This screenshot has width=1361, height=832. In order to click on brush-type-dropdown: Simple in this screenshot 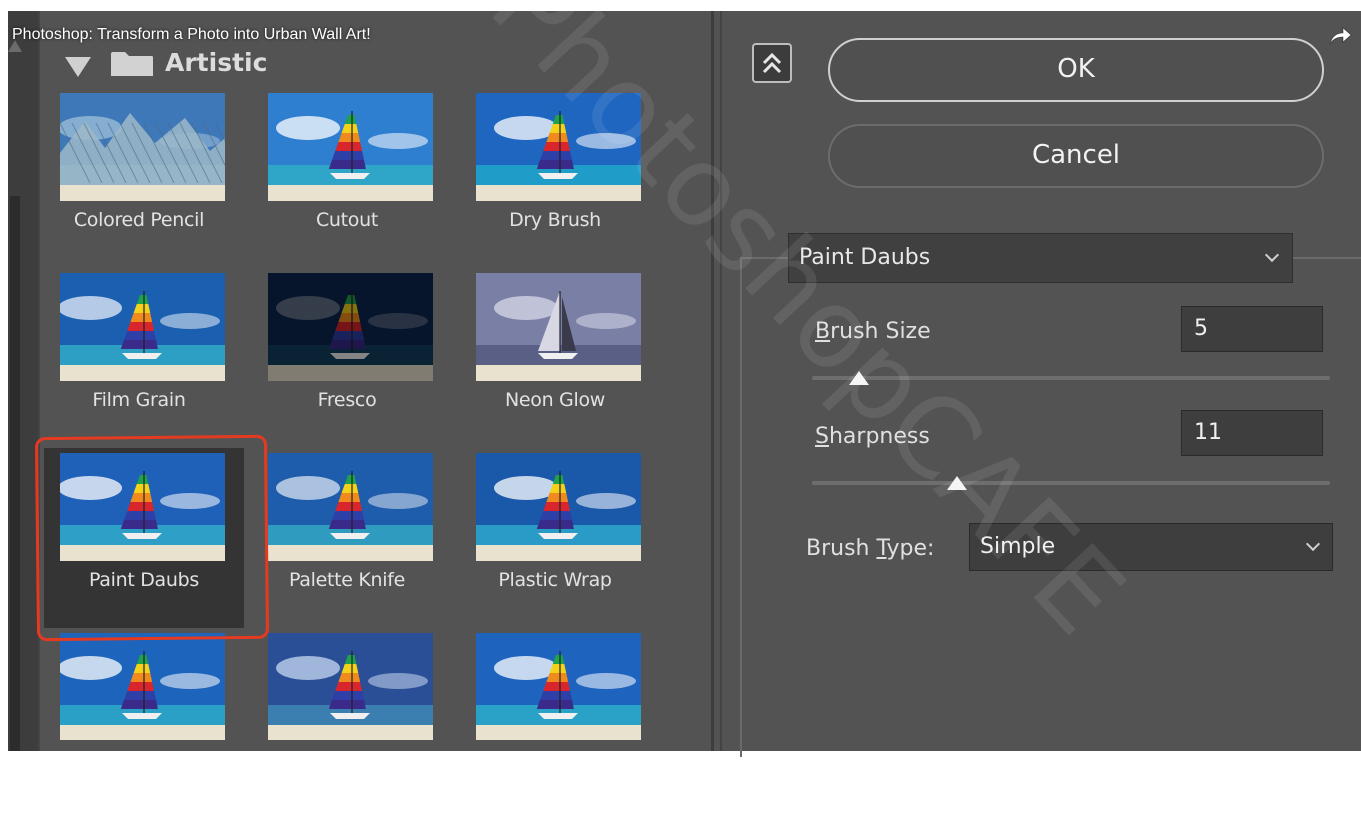, I will do `click(1151, 547)`.